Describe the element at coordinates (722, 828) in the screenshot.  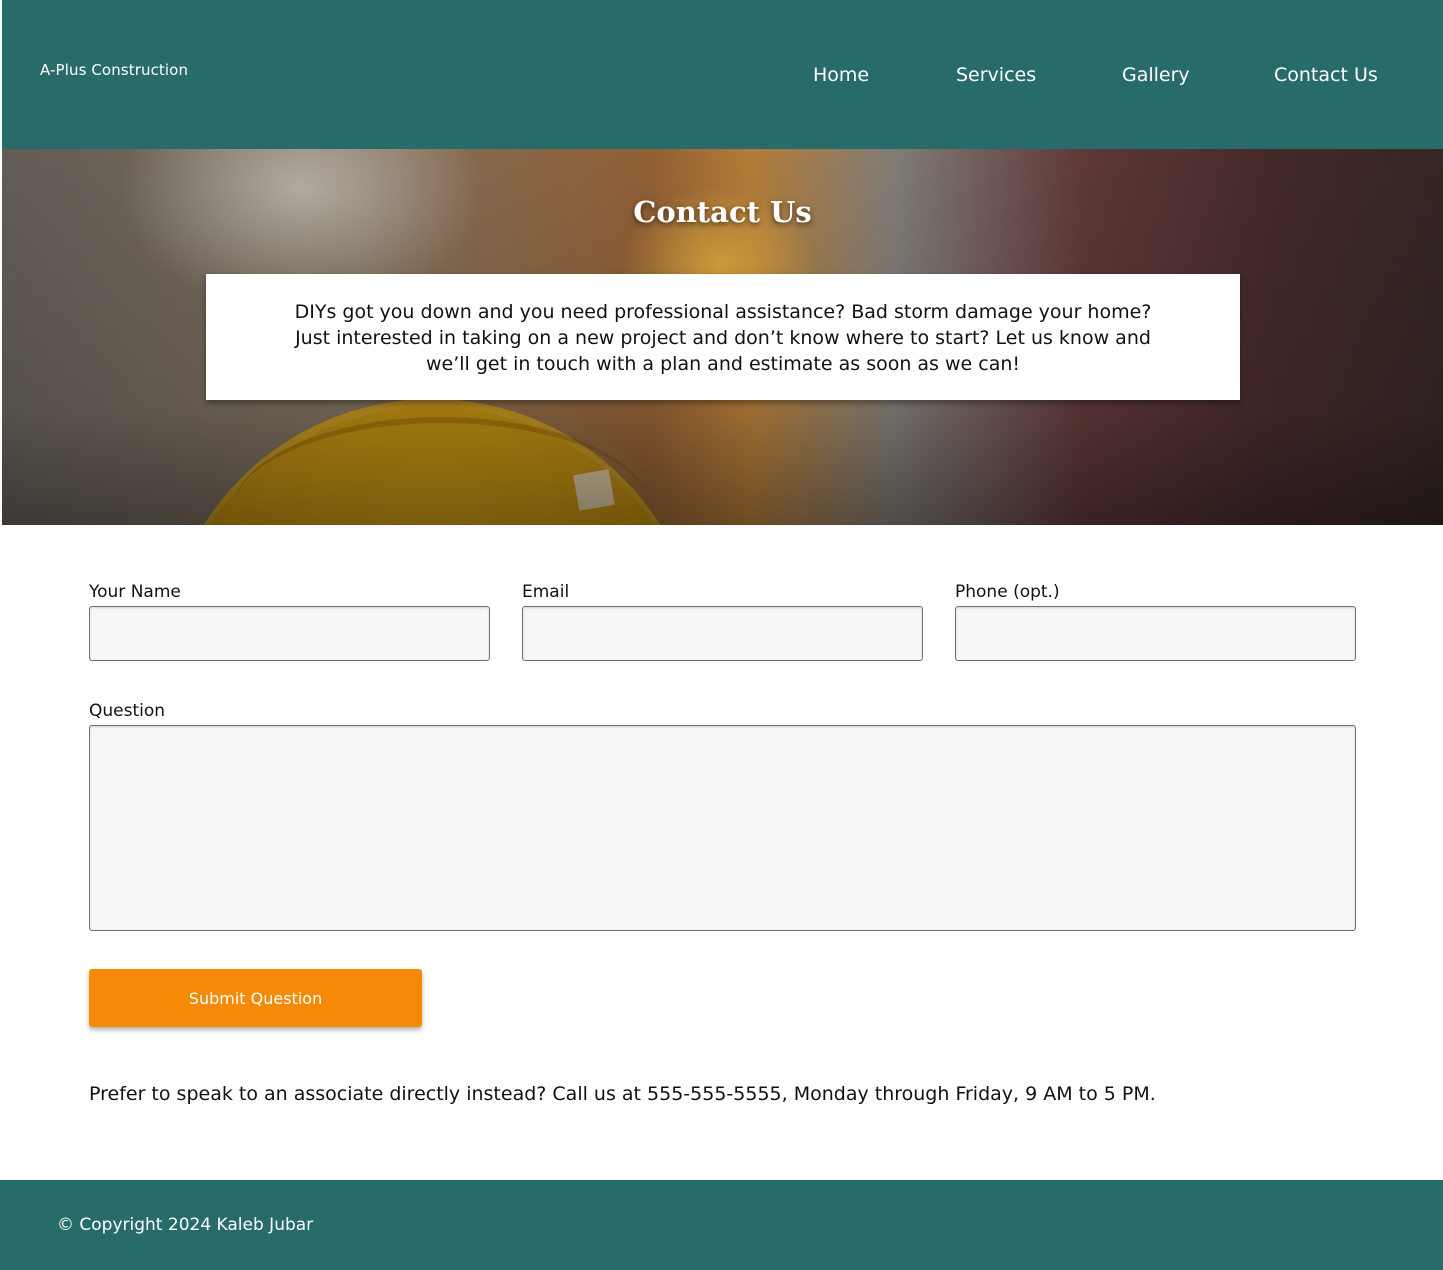
I see `question-textarea` at that location.